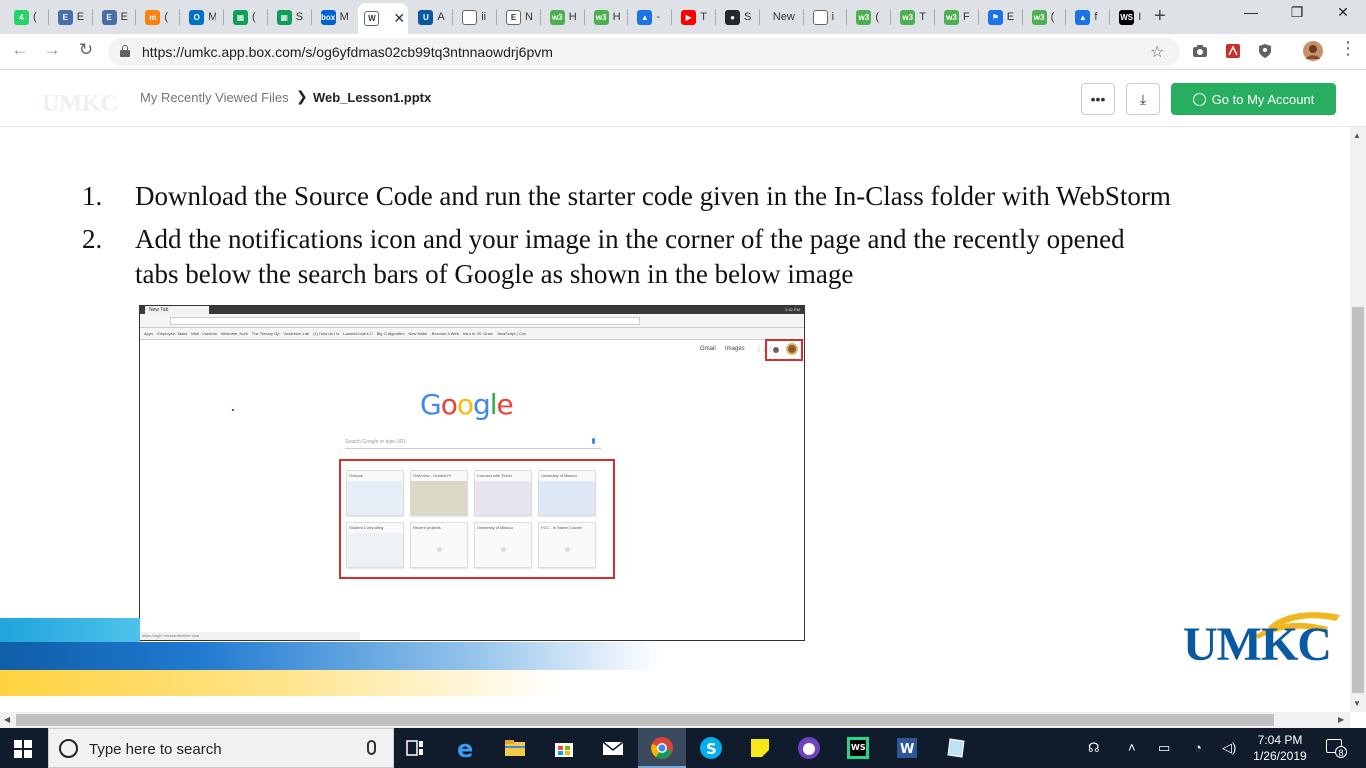 The height and width of the screenshot is (768, 1366). What do you see at coordinates (439, 549) in the screenshot?
I see `placeholder-dot-icon` at bounding box center [439, 549].